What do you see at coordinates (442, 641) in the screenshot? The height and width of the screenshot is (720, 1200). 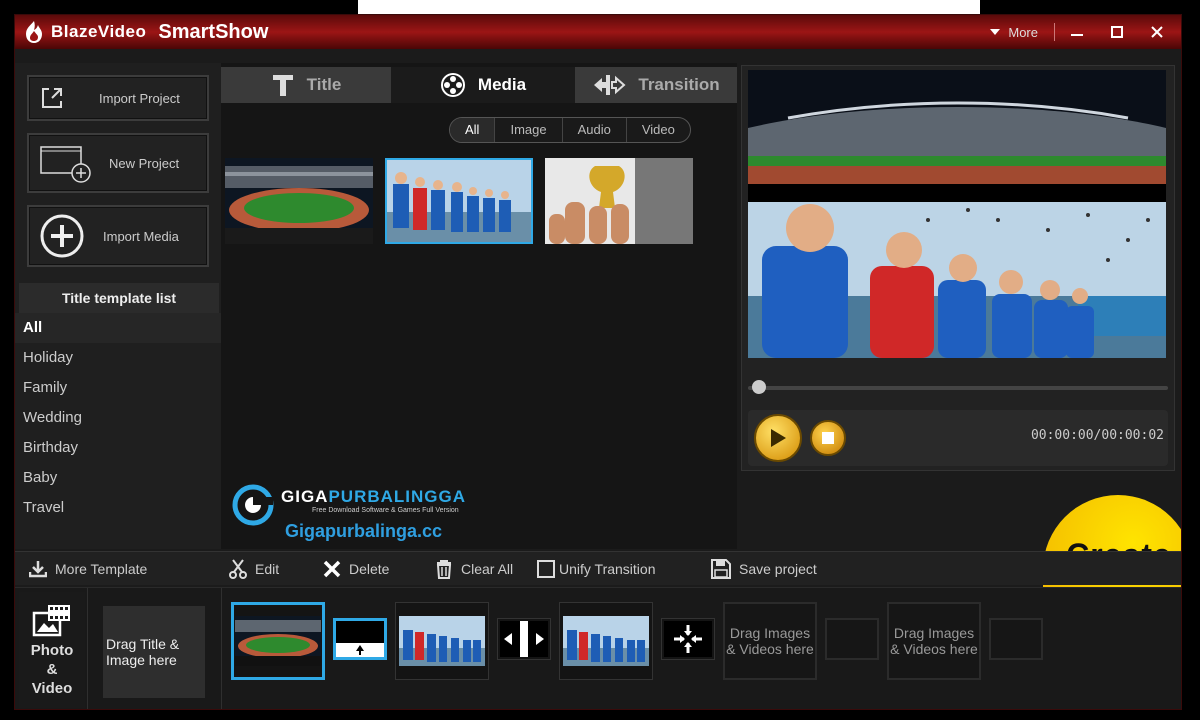 I see `timeline-clip-team` at bounding box center [442, 641].